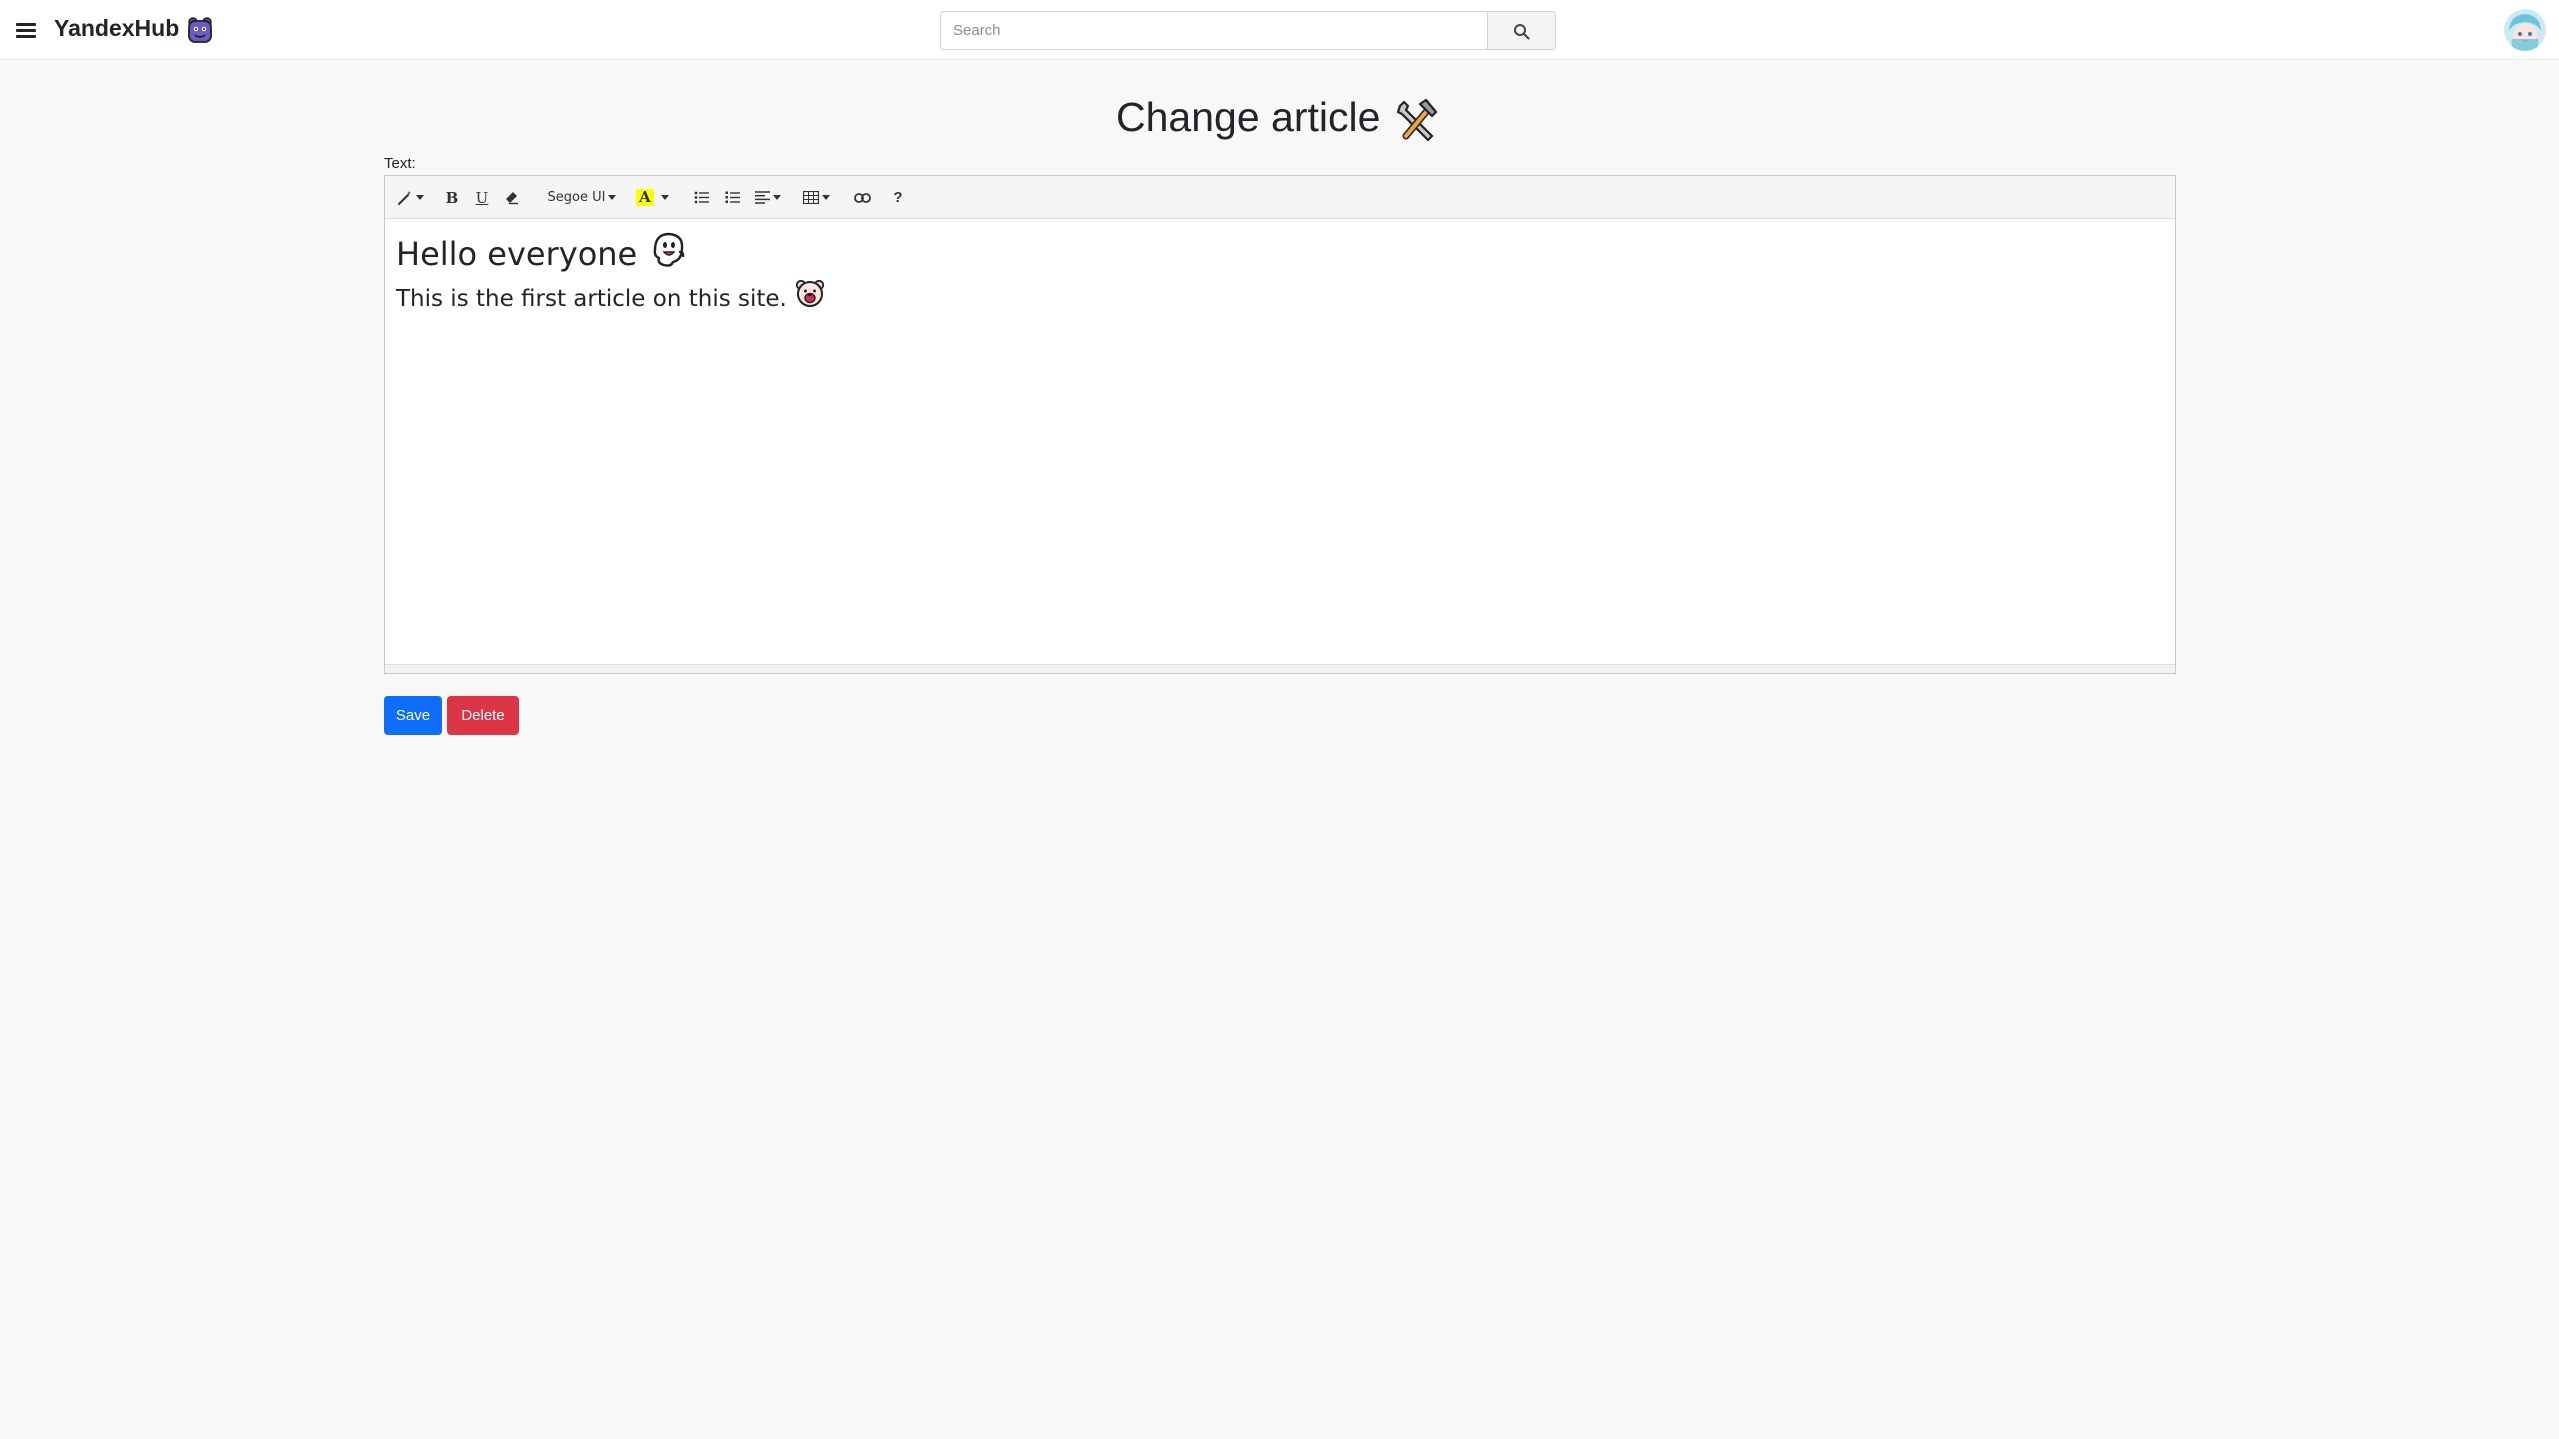  Describe the element at coordinates (1280, 668) in the screenshot. I see `editor-resize-handle` at that location.